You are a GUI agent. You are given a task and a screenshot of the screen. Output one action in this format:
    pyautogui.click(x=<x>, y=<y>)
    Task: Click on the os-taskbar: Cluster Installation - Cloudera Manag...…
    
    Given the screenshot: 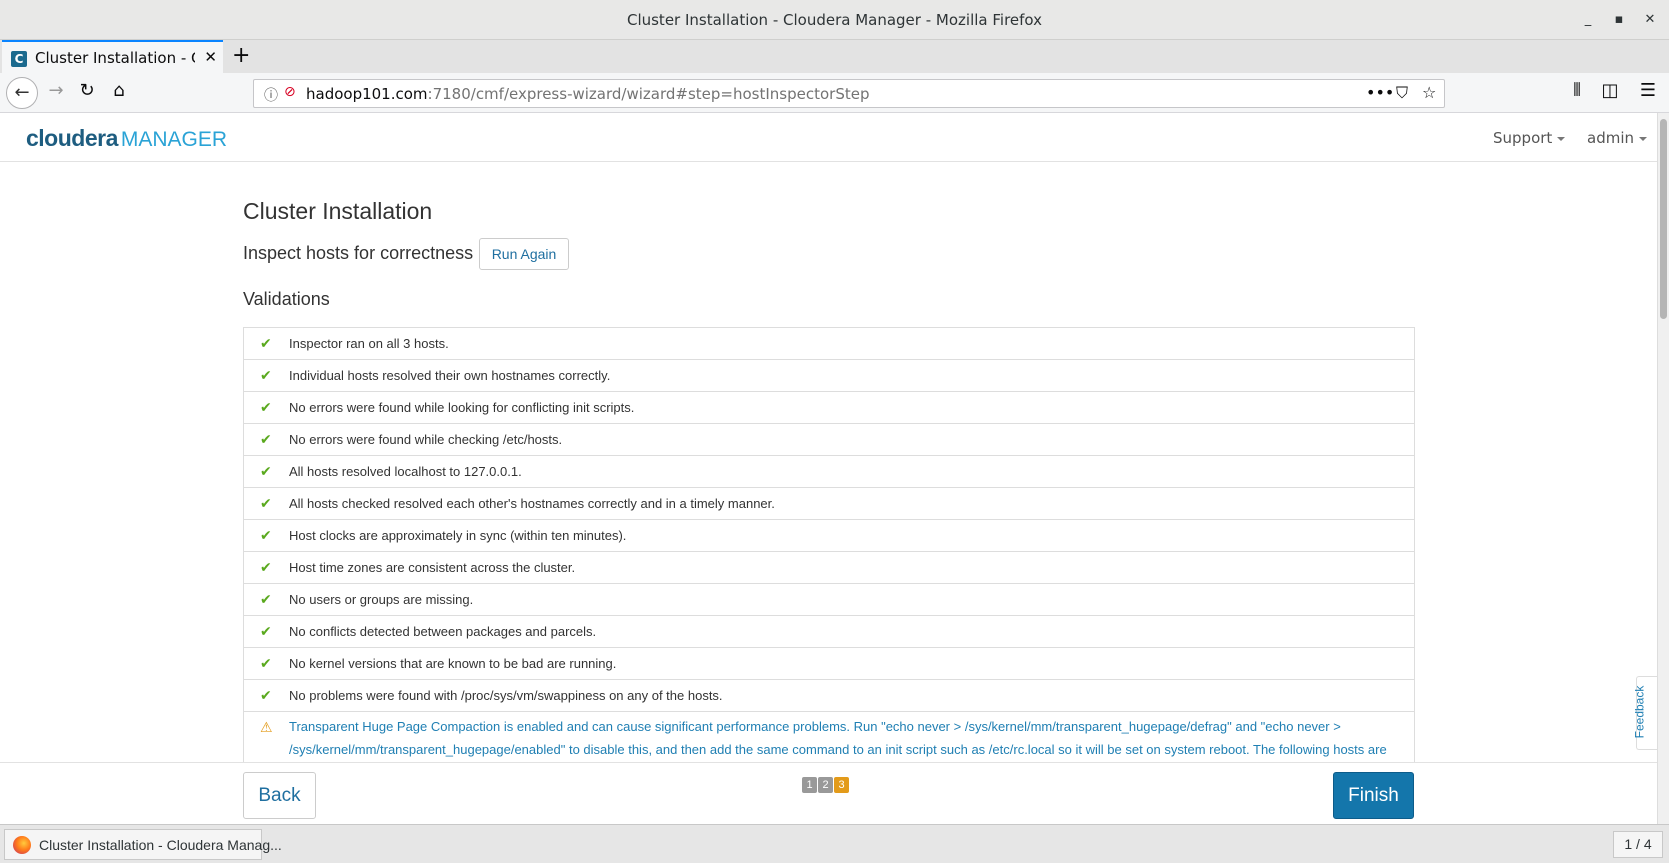 What is the action you would take?
    pyautogui.click(x=834, y=843)
    